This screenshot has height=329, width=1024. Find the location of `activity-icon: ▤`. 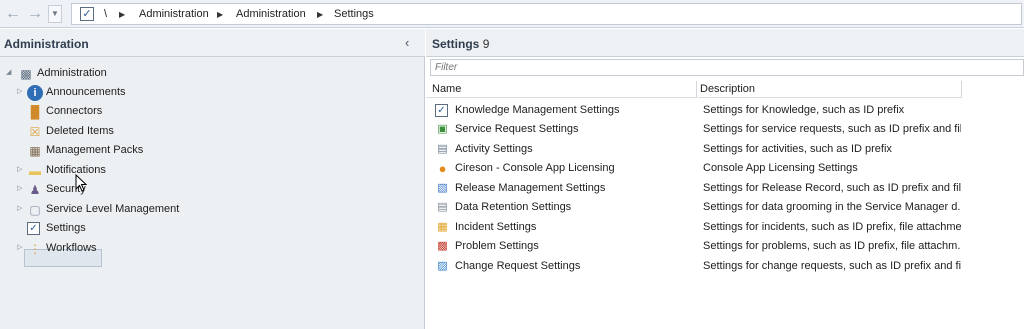

activity-icon: ▤ is located at coordinates (442, 149).